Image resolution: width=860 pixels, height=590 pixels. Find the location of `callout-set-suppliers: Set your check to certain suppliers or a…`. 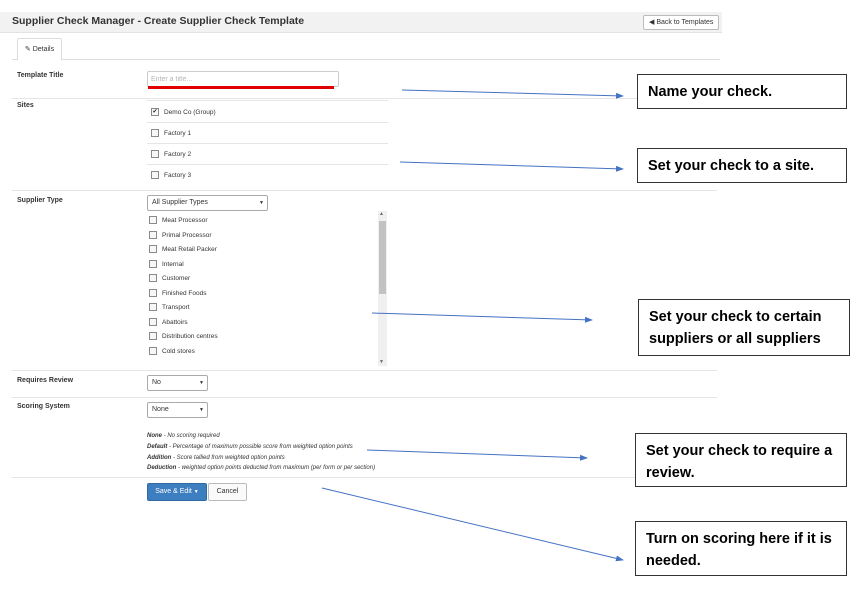

callout-set-suppliers: Set your check to certain suppliers or a… is located at coordinates (744, 327).